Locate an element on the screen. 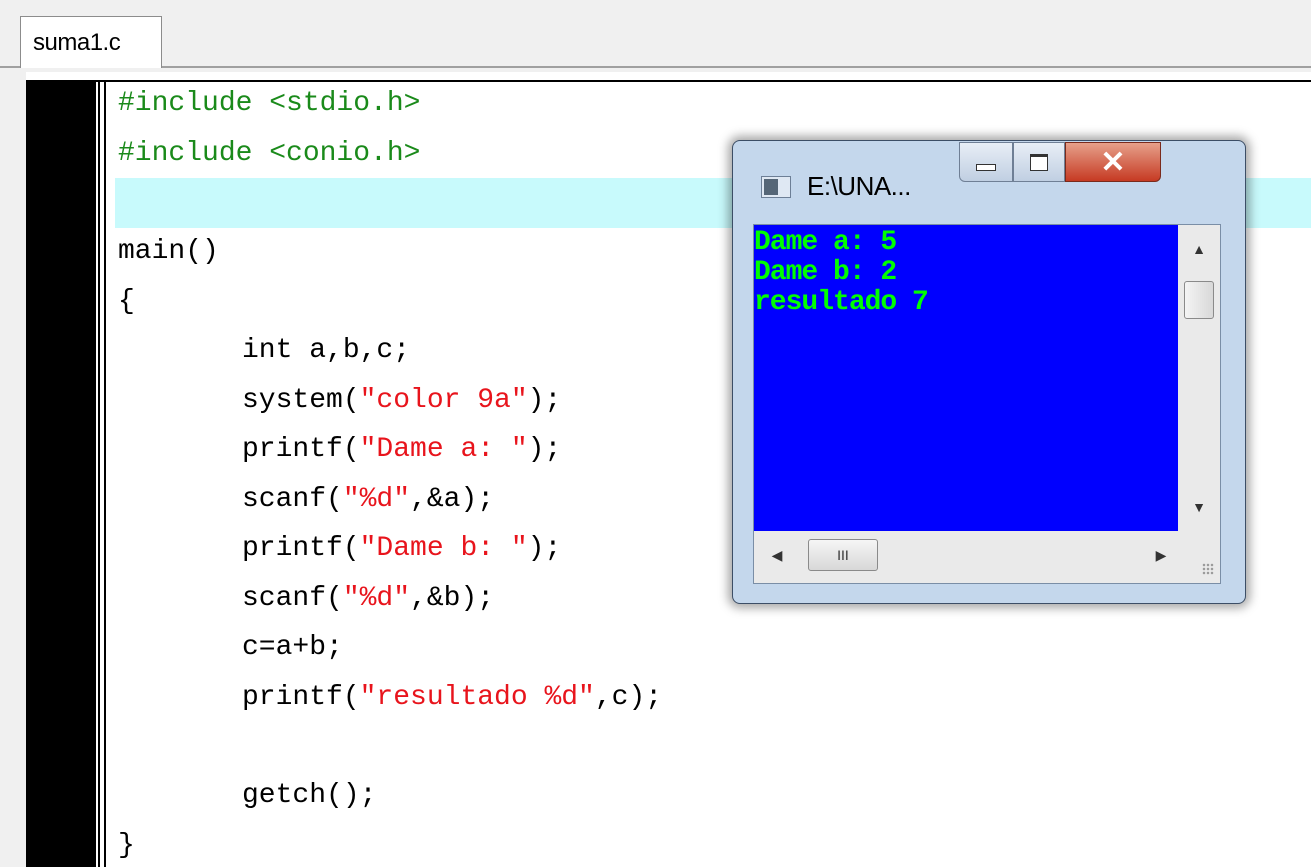 The image size is (1311, 867). maximize-button is located at coordinates (1039, 162).